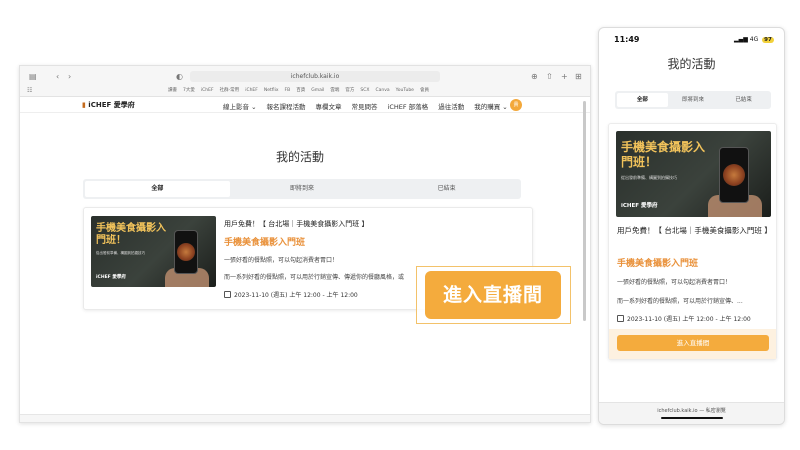  What do you see at coordinates (57, 77) in the screenshot?
I see `back-icon: ‹` at bounding box center [57, 77].